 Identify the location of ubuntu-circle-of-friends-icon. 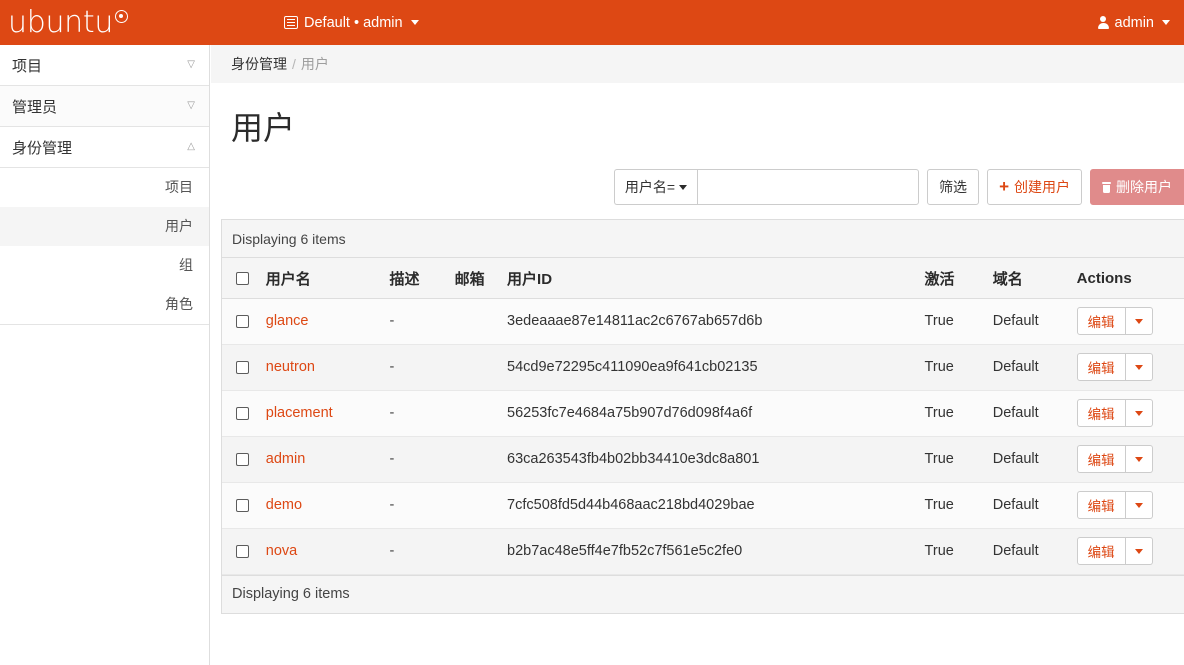
(122, 16).